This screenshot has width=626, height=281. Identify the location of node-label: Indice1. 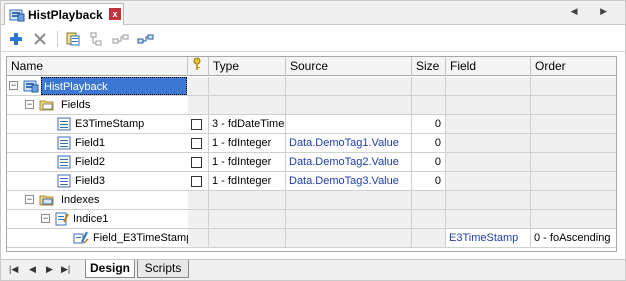
(90, 219).